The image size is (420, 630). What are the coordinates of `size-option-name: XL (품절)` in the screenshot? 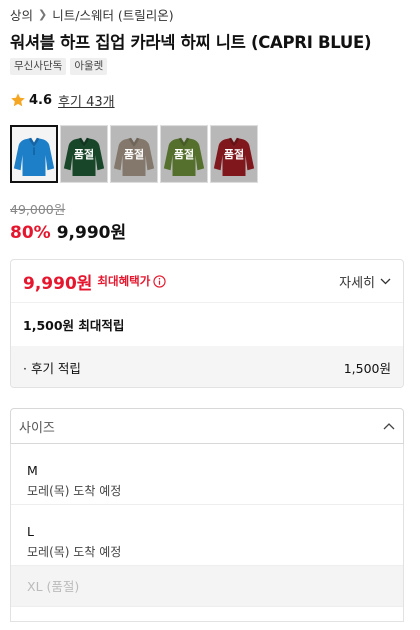 It's located at (53, 586).